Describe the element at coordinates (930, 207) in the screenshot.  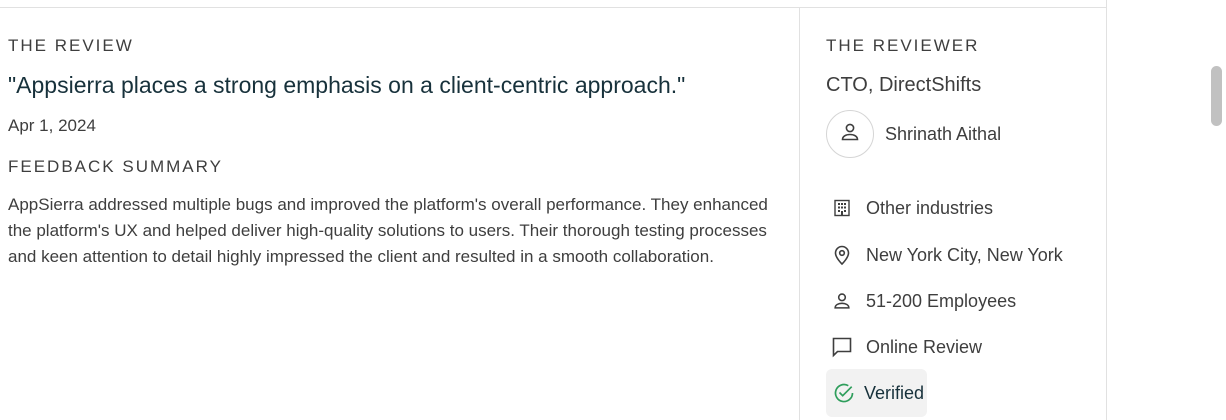
I see `industry-text: Other industries` at that location.